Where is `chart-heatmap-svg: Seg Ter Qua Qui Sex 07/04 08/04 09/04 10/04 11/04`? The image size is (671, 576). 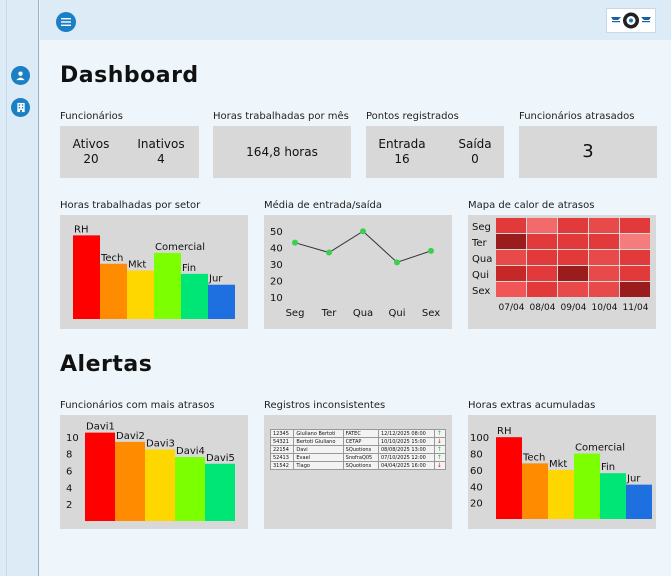 chart-heatmap-svg: Seg Ter Qua Qui Sex 07/04 08/04 09/04 10/04 11/04 is located at coordinates (560, 265).